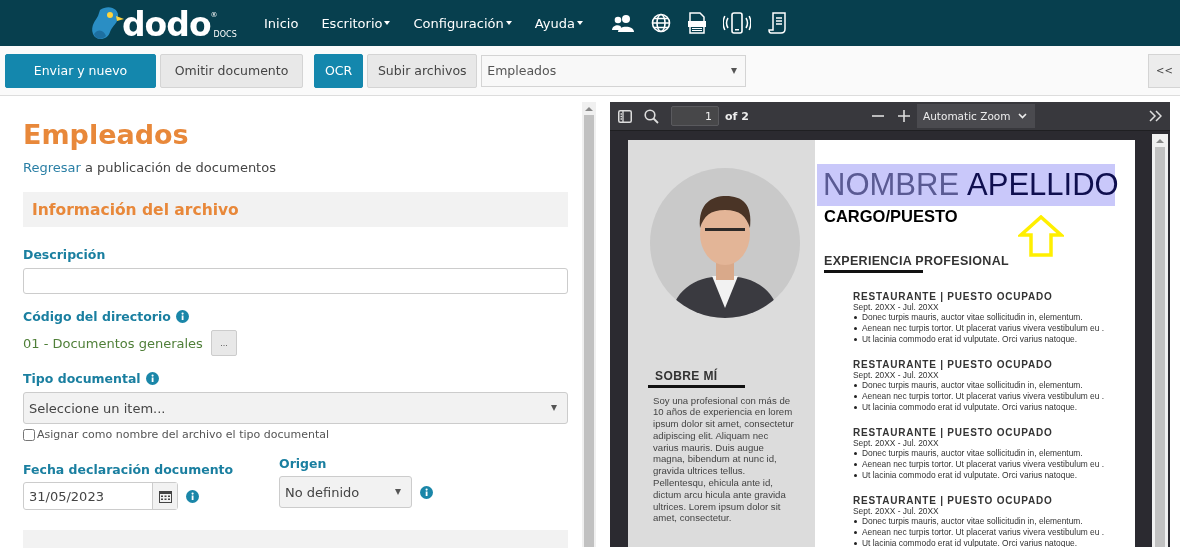 Image resolution: width=1180 pixels, height=548 pixels. Describe the element at coordinates (225, 34) in the screenshot. I see `logo-subtitle: DOCS` at that location.